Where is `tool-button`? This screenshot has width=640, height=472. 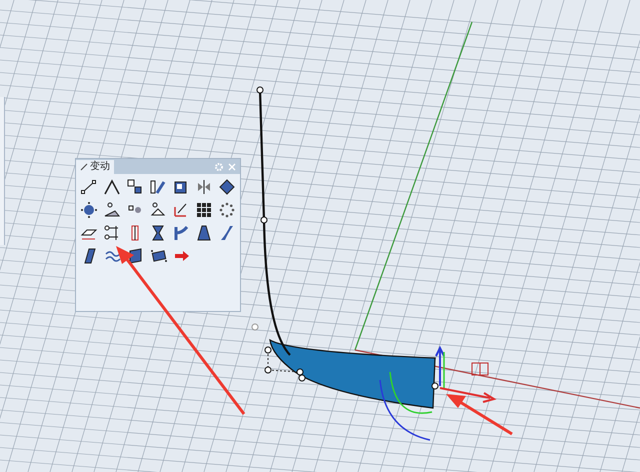
tool-button is located at coordinates (89, 209).